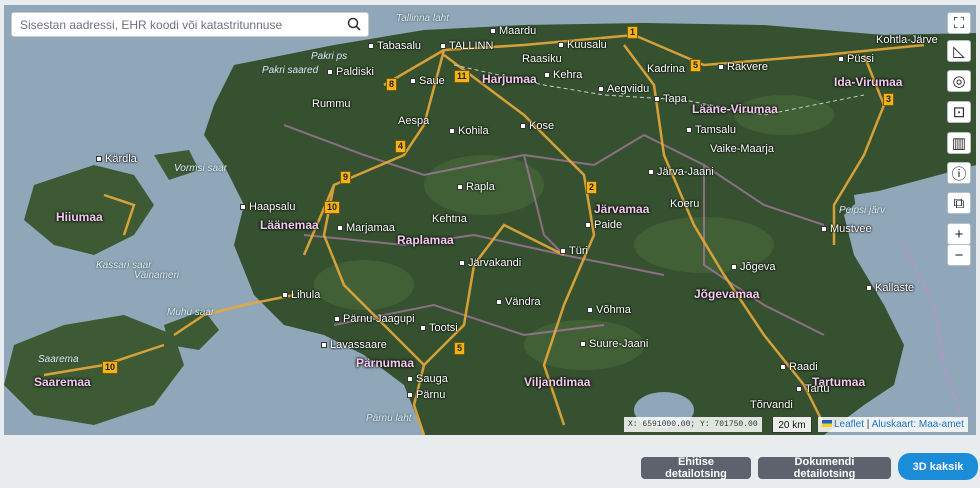  I want to click on town-label: Kose, so click(537, 126).